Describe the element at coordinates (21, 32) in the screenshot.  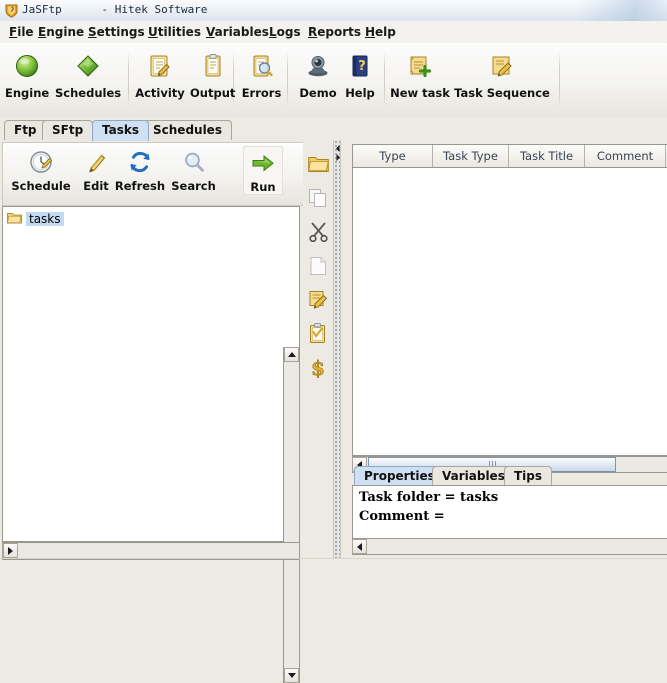
I see `menu-file: File` at that location.